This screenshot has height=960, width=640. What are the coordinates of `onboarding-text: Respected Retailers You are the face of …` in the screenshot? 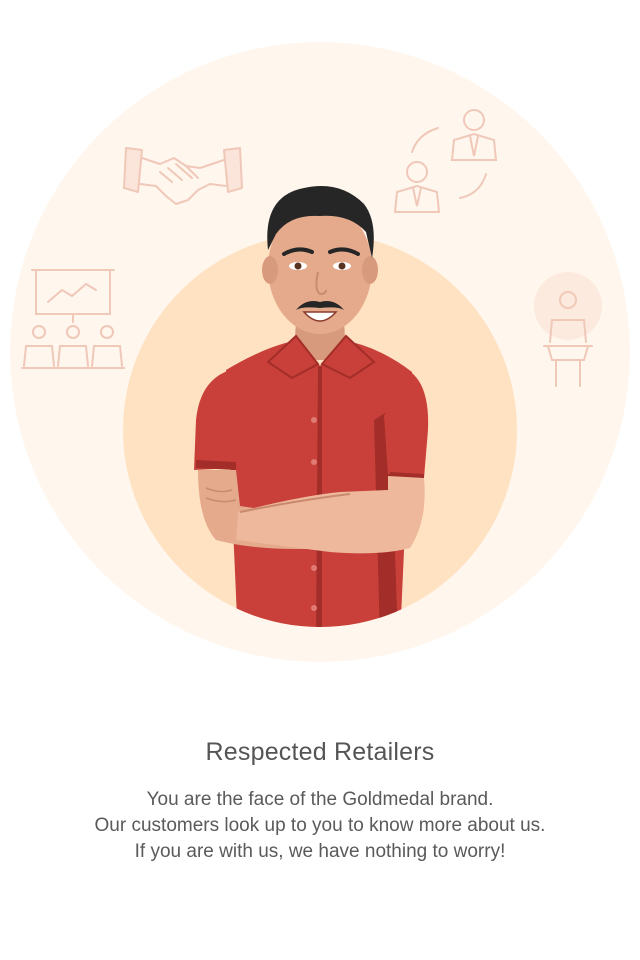 It's located at (320, 801).